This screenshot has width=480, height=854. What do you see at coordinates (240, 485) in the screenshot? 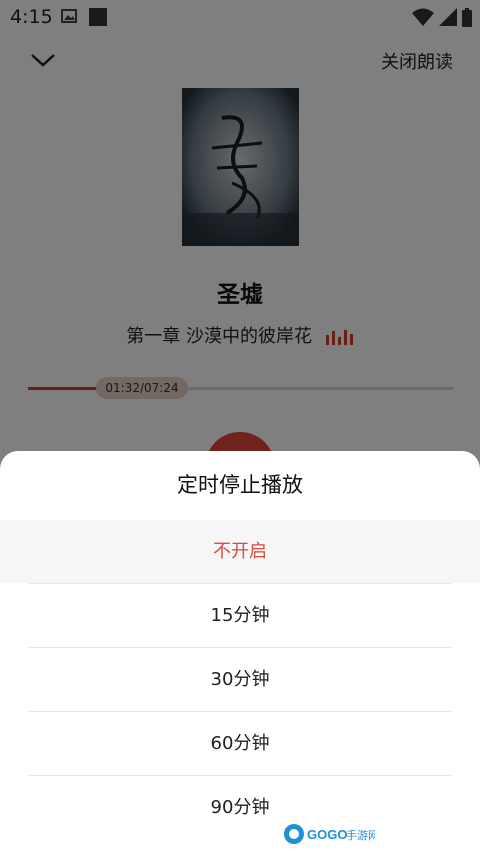
I see `sheet-title: 定时停止播放` at bounding box center [240, 485].